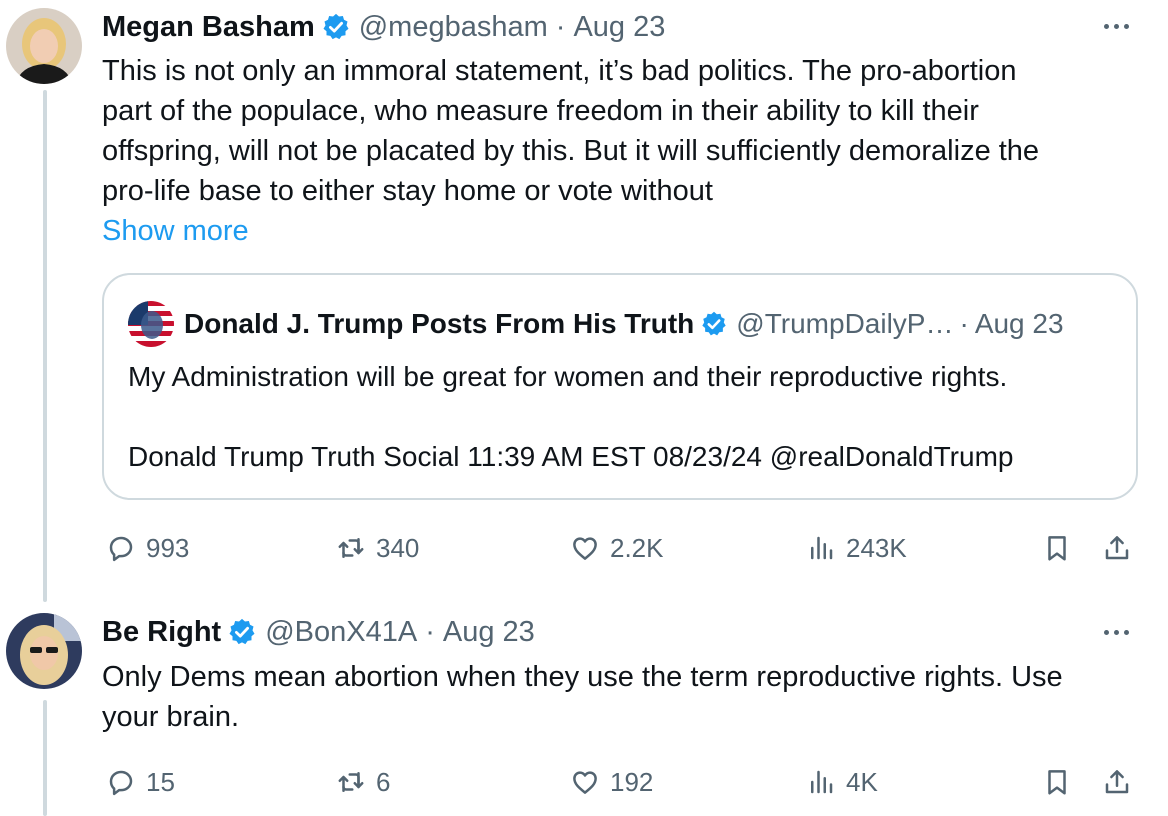 The image size is (1168, 816). I want to click on quoted-avatar, so click(151, 324).